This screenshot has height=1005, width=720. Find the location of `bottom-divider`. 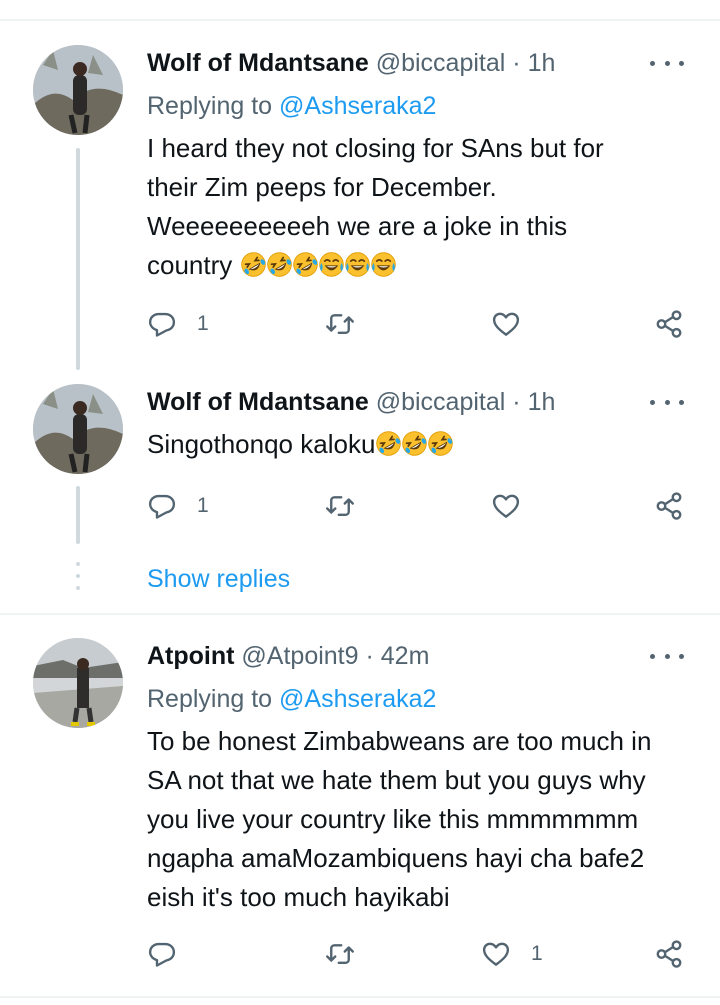

bottom-divider is located at coordinates (360, 997).